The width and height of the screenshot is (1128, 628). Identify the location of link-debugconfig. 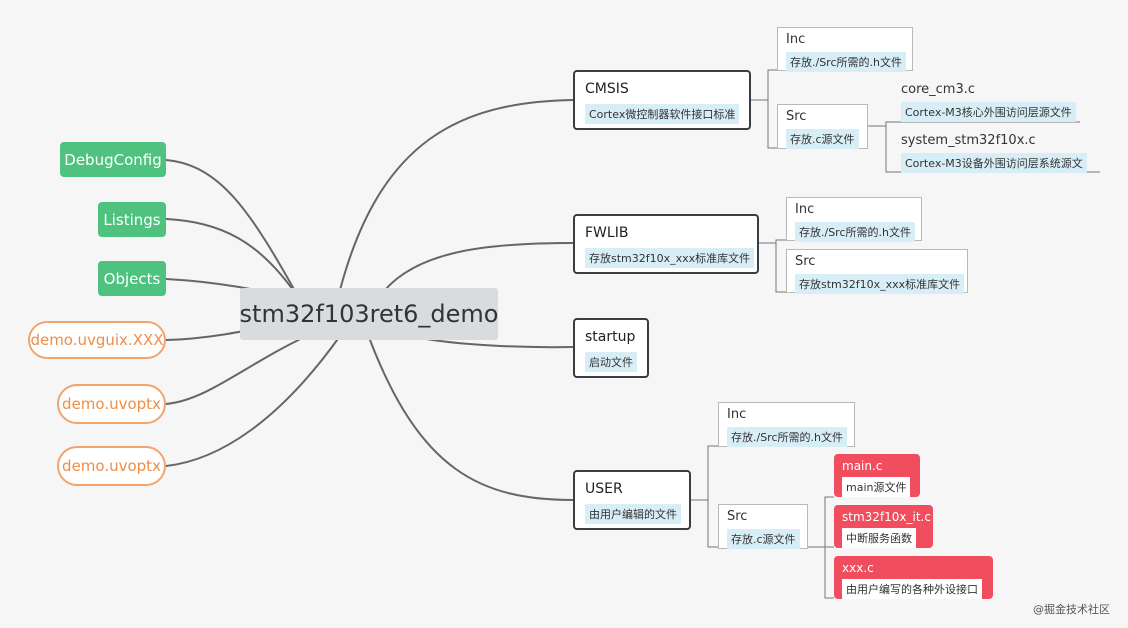
(233, 230).